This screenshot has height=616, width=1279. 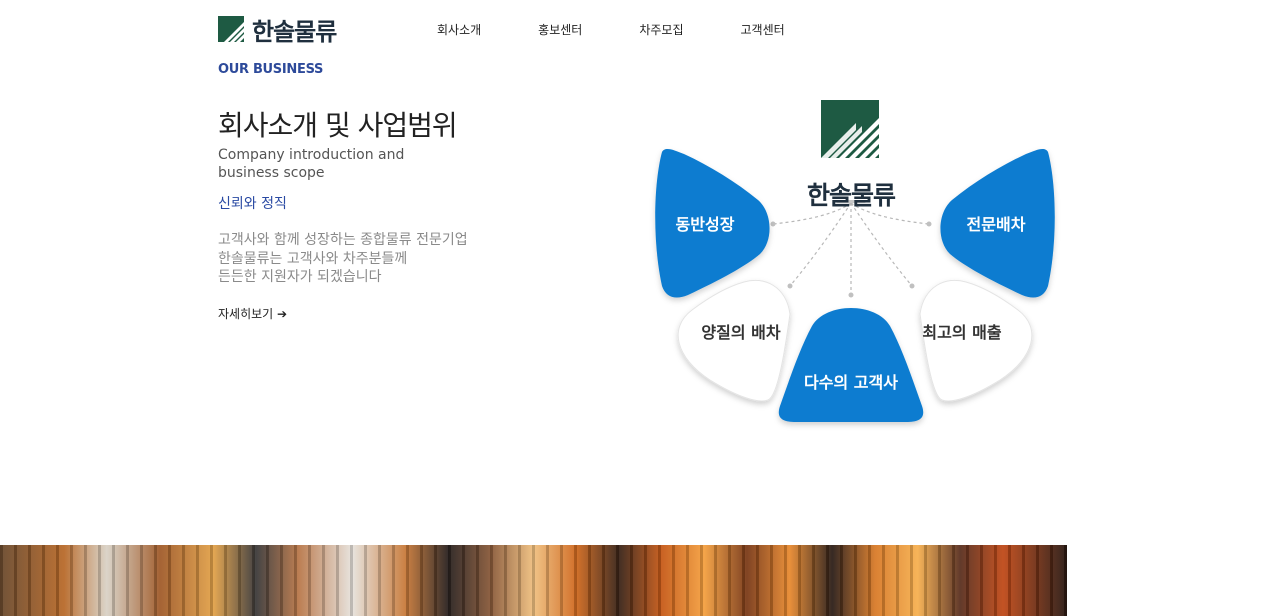 What do you see at coordinates (343, 240) in the screenshot?
I see `description-line: 고객사와 함께 성장하는 종합물류 전문기업` at bounding box center [343, 240].